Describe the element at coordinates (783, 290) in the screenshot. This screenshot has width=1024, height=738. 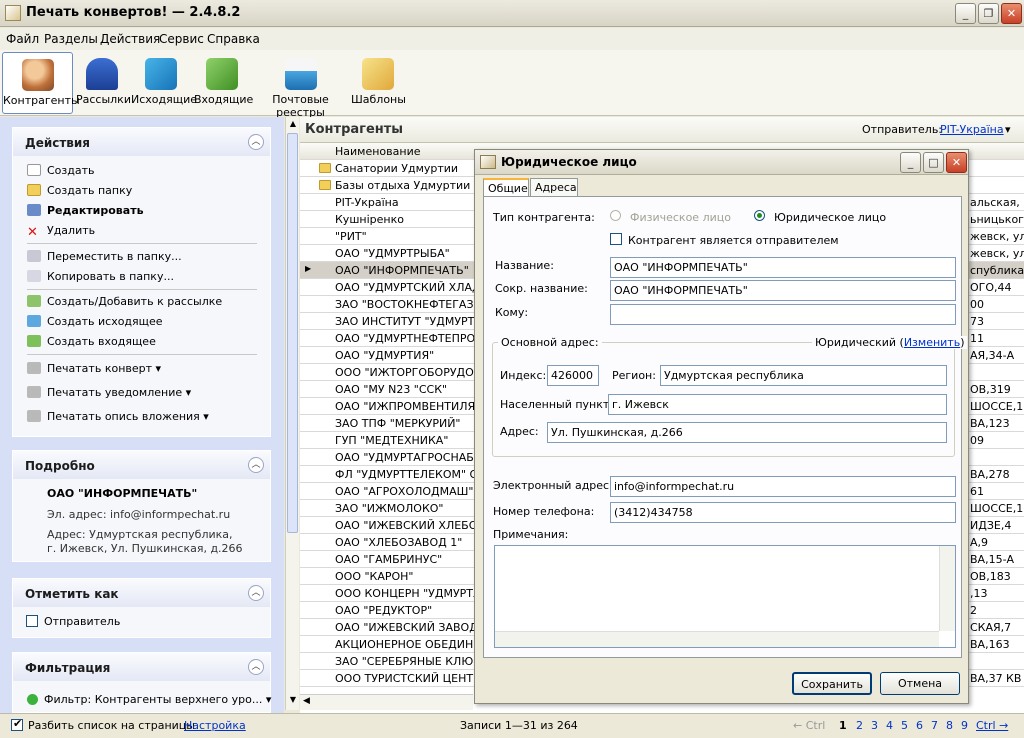
I see `short-name-input: ОАО "ИНФОРМПЕЧАТЬ"` at that location.